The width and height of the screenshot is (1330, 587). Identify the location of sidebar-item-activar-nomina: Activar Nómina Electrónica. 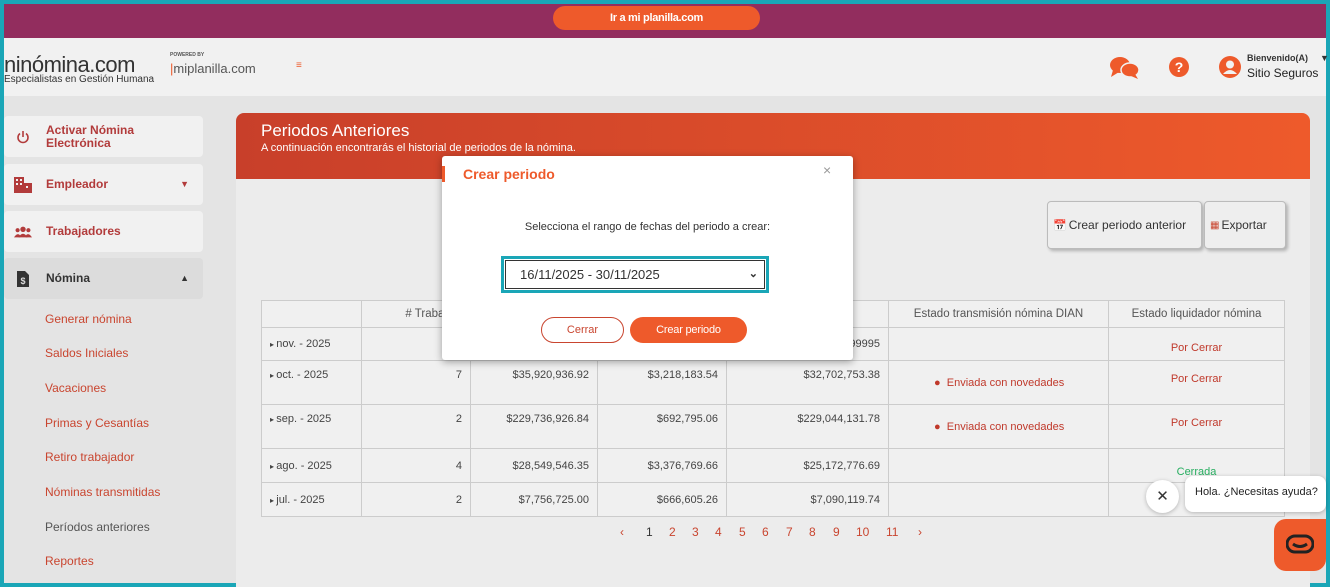
(103, 136).